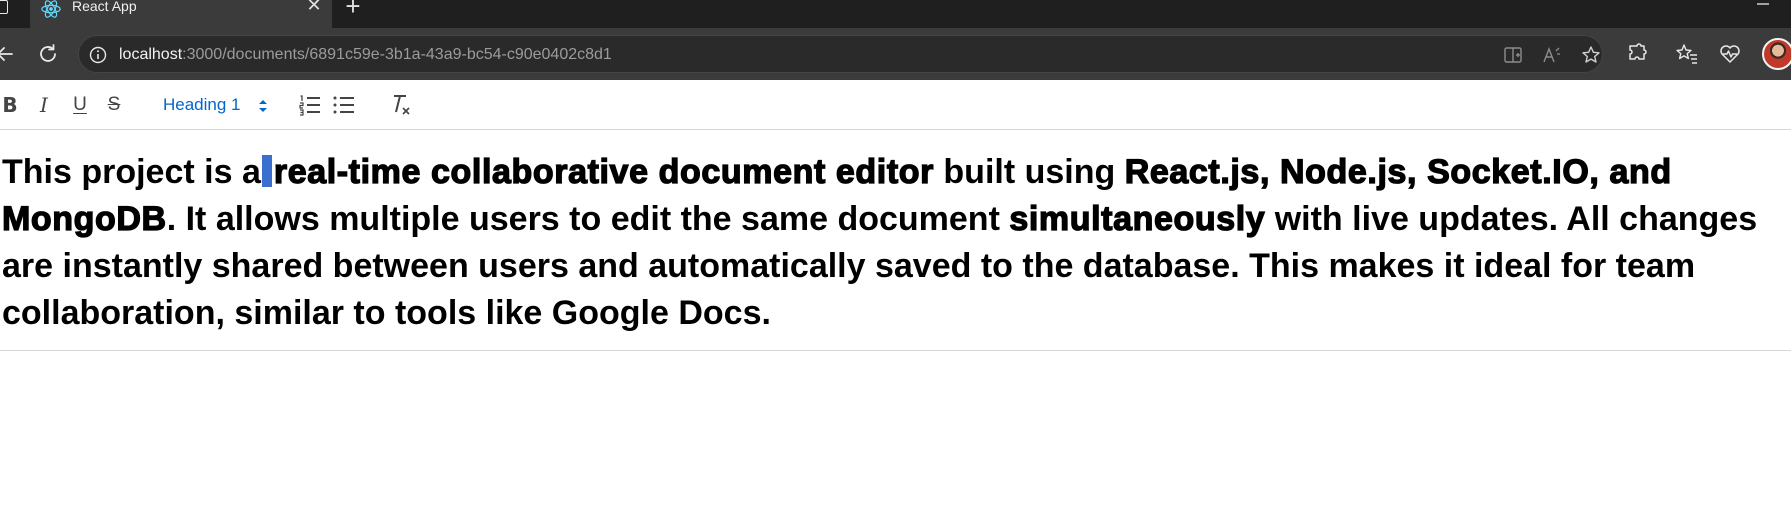 The width and height of the screenshot is (1791, 518). I want to click on ordered-list-icon, so click(310, 105).